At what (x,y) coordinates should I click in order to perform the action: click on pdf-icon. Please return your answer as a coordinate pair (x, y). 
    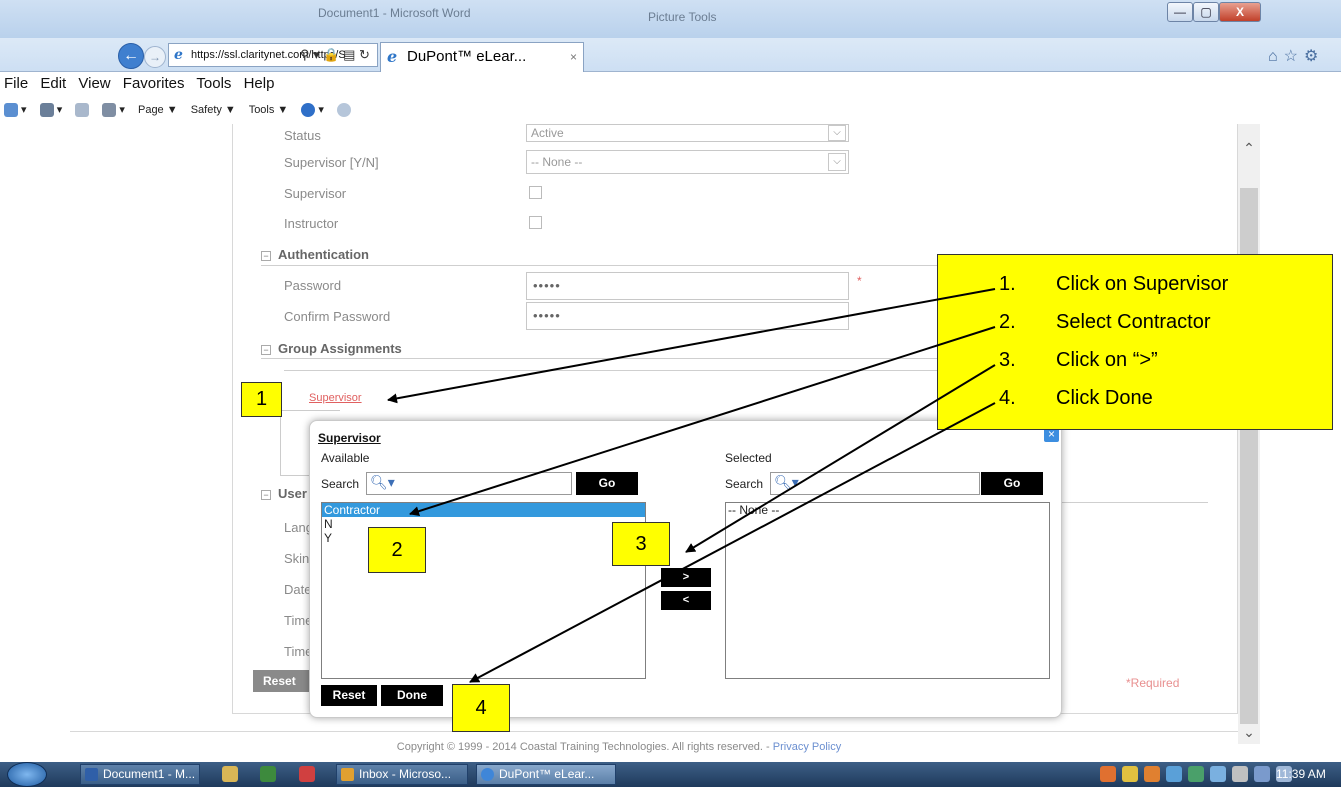
    Looking at the image, I should click on (307, 774).